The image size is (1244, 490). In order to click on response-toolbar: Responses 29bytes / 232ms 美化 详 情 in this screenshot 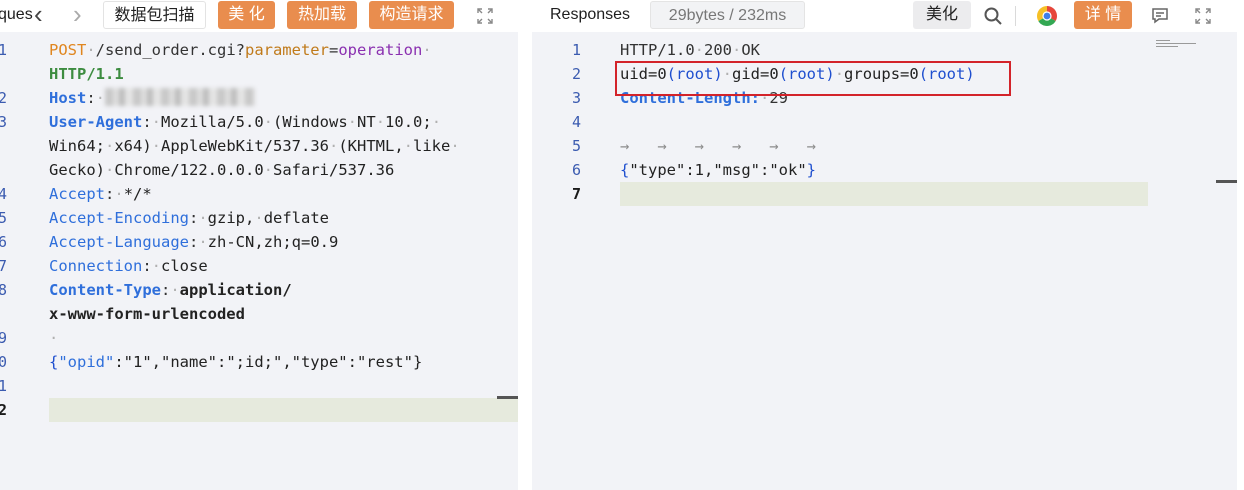, I will do `click(884, 16)`.